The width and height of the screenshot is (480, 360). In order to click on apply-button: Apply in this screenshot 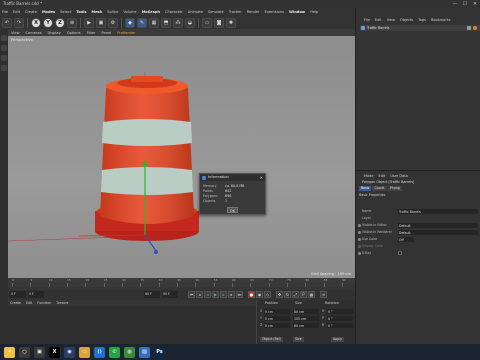, I will do `click(337, 339)`.